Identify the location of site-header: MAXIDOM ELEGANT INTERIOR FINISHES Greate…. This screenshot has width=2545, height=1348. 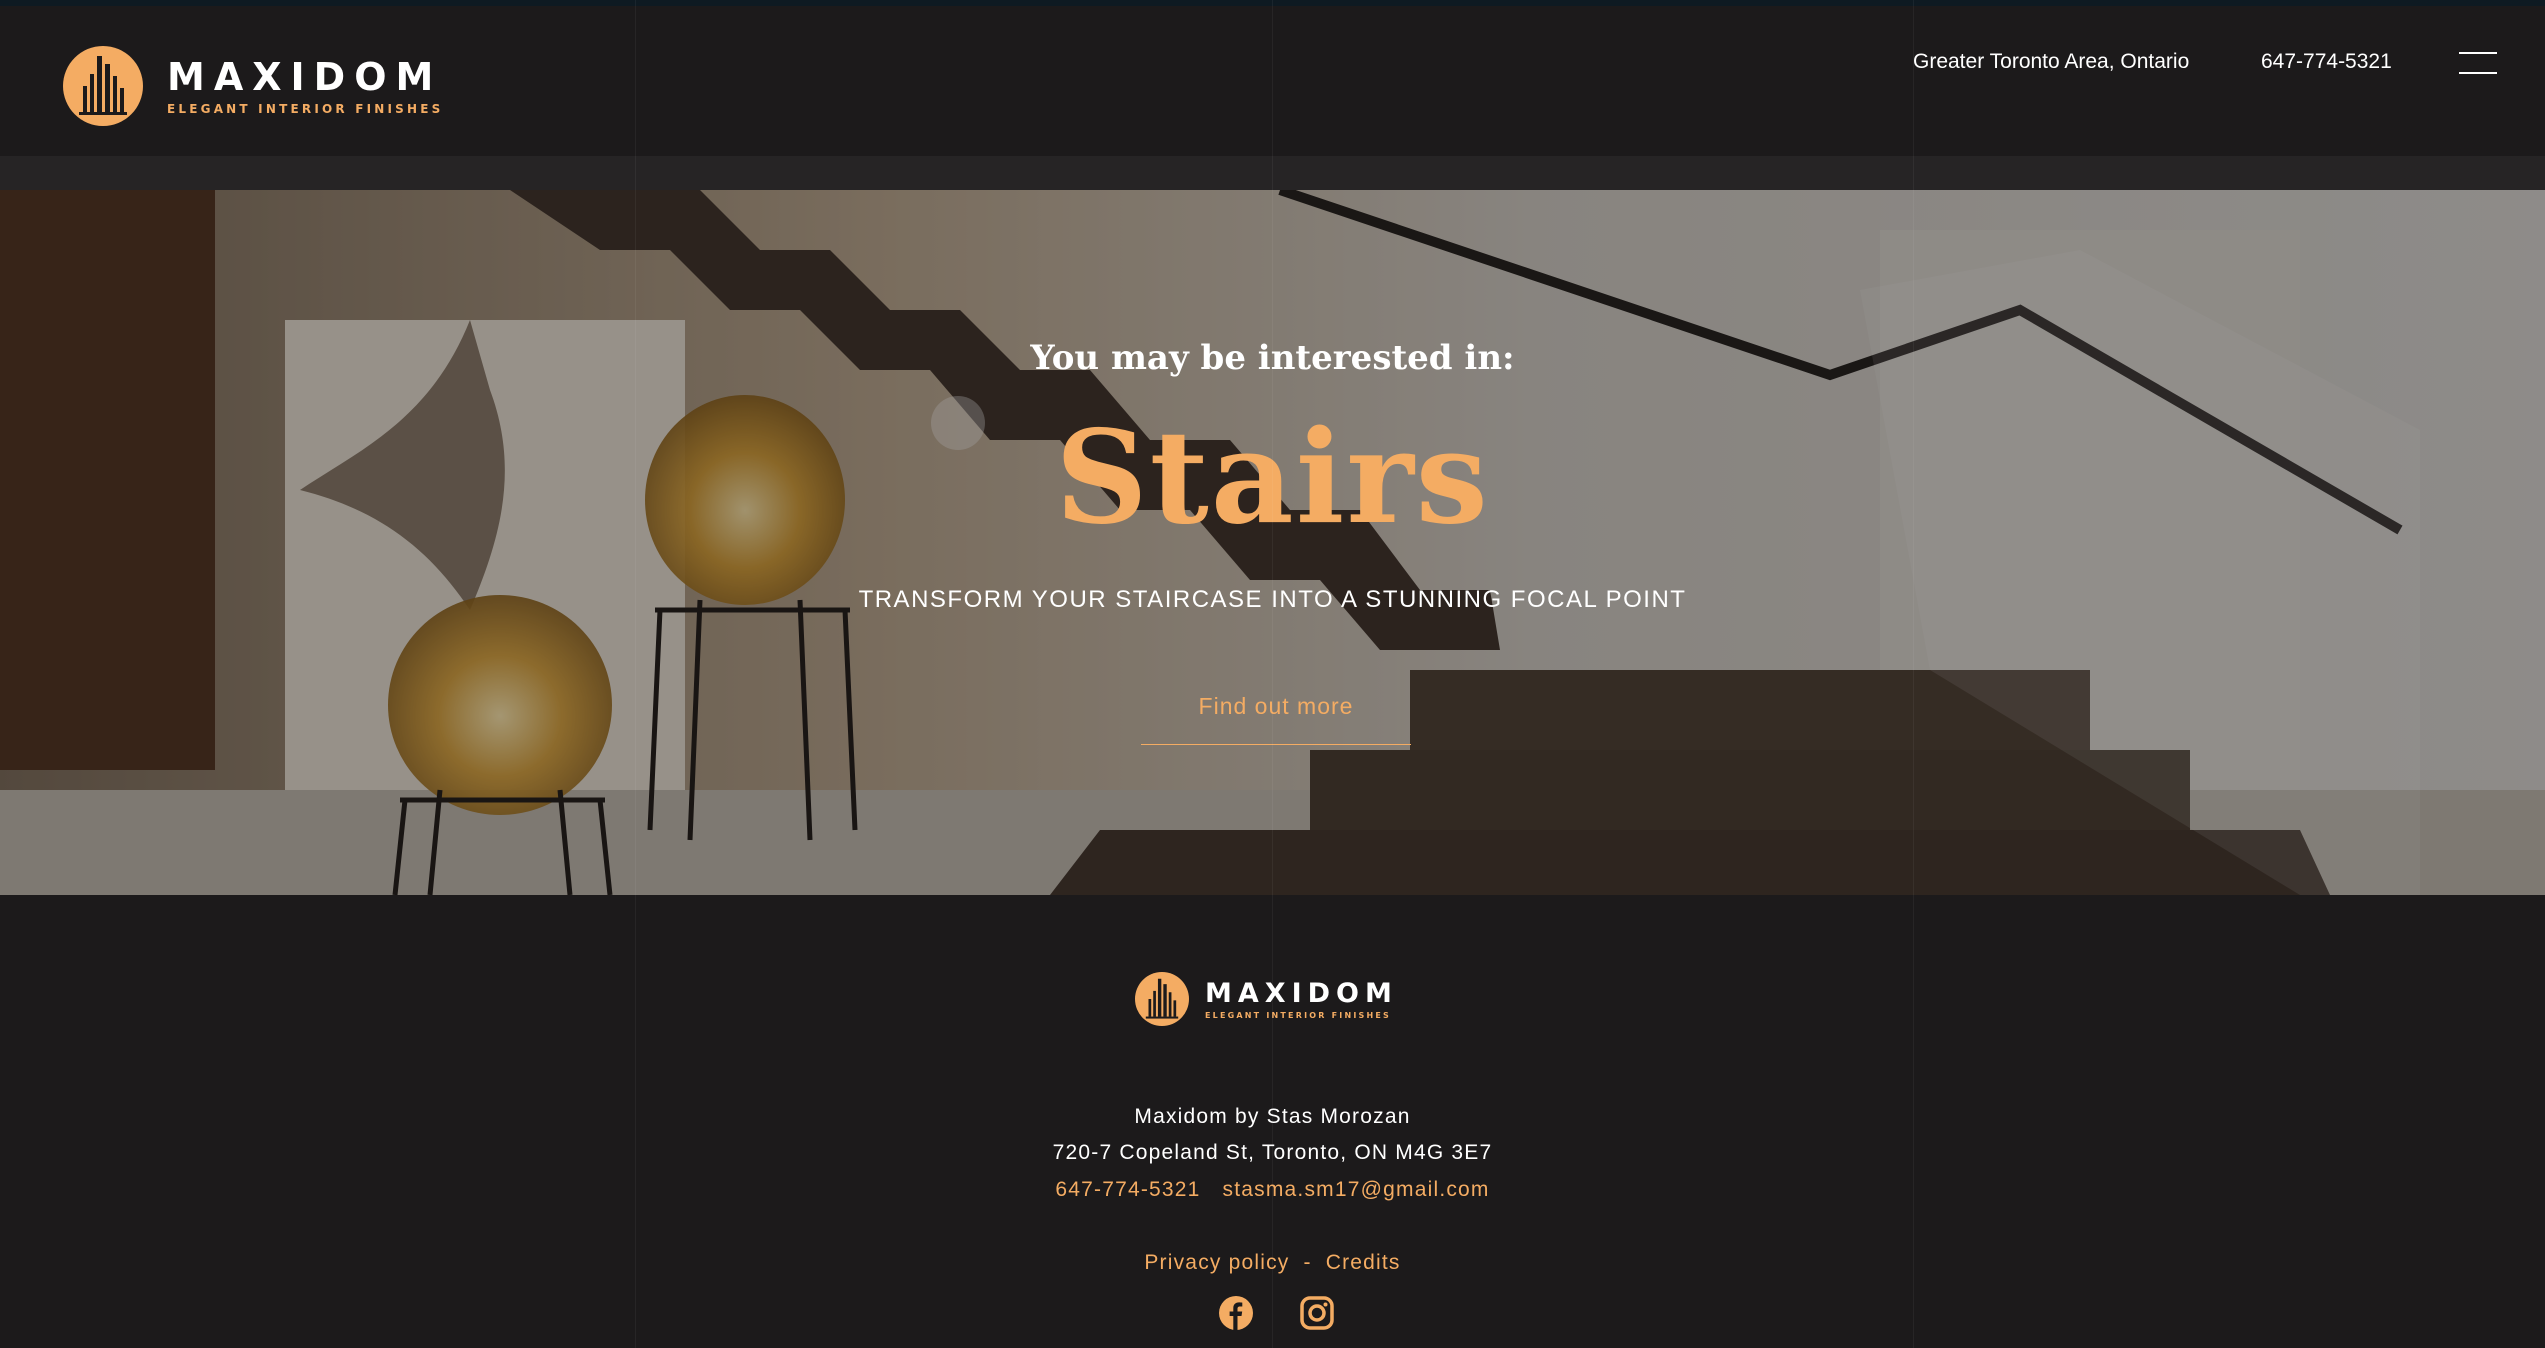
(1272, 81).